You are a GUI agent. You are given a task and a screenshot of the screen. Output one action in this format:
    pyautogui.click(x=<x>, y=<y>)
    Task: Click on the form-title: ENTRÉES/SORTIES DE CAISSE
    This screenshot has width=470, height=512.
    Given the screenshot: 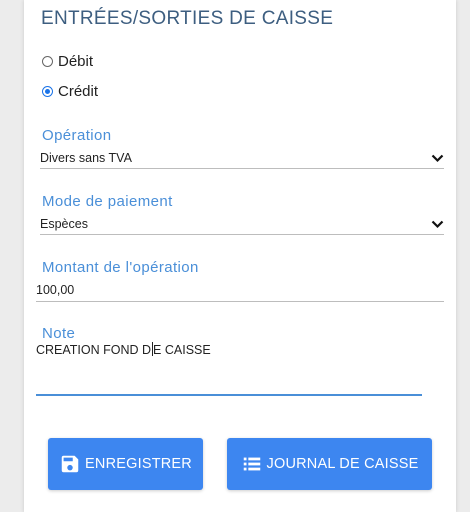 What is the action you would take?
    pyautogui.click(x=187, y=18)
    